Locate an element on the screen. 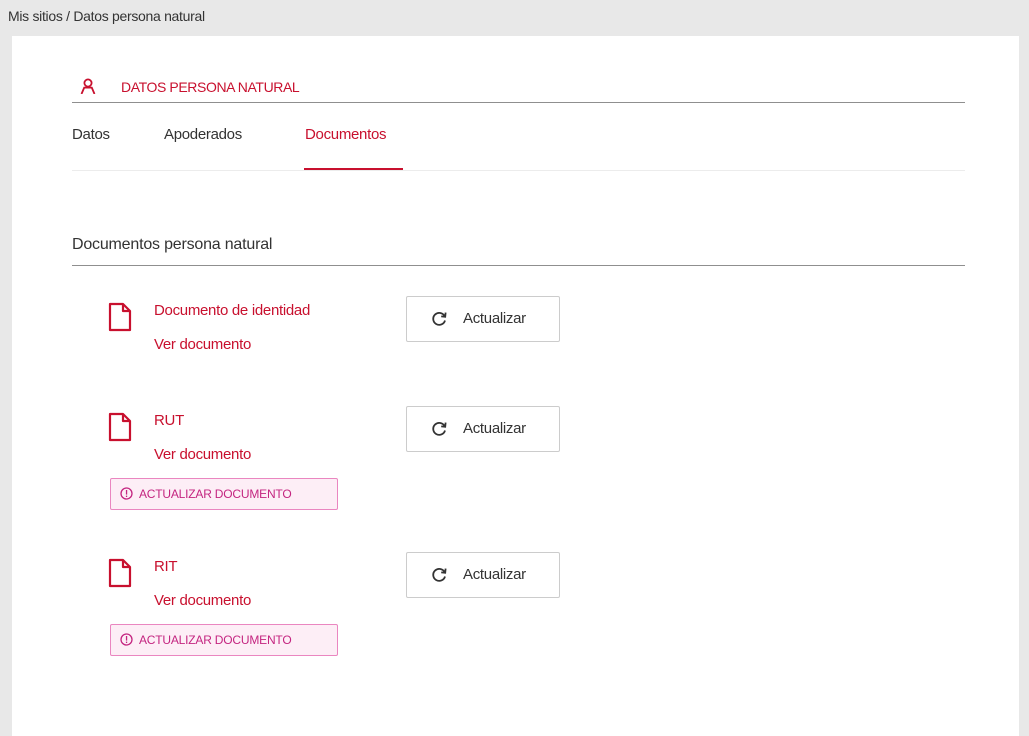 This screenshot has width=1029, height=736. tab-documentos: Documentos is located at coordinates (346, 134).